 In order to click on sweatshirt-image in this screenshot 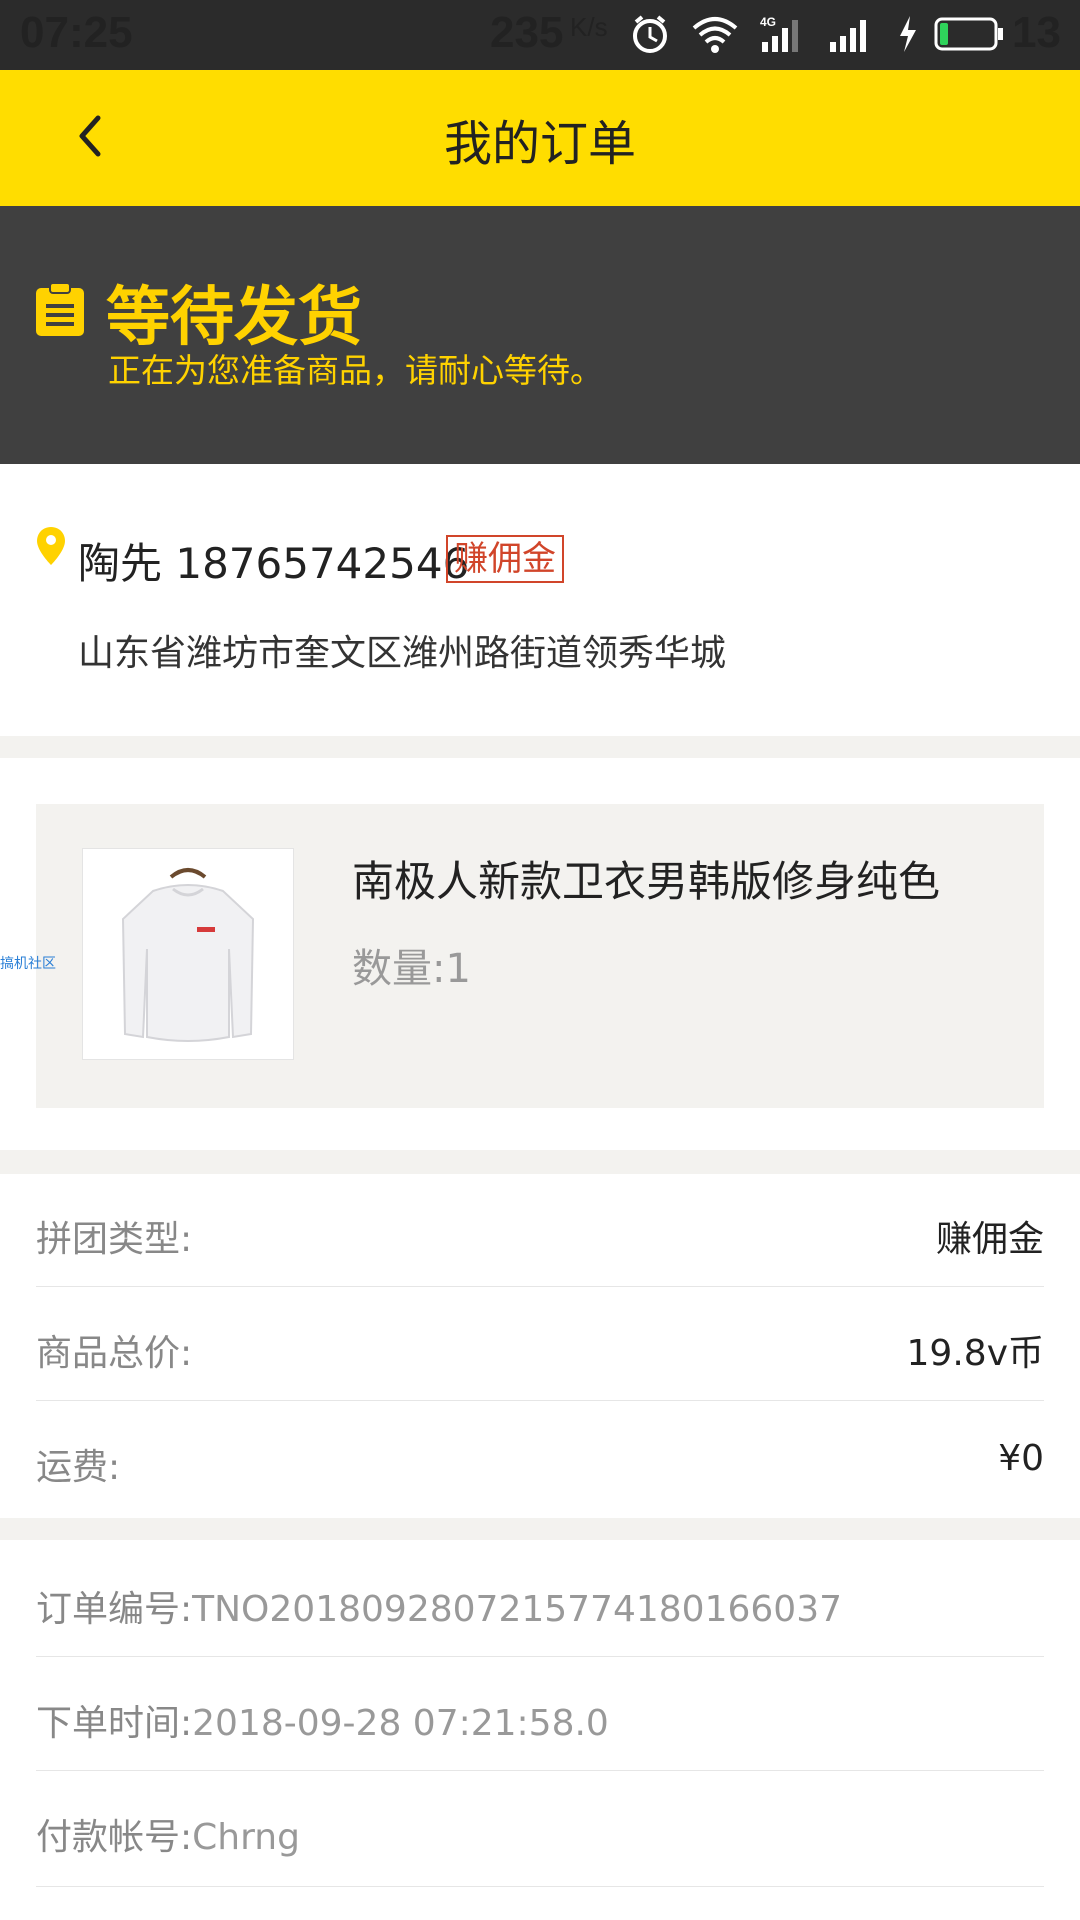, I will do `click(188, 955)`.